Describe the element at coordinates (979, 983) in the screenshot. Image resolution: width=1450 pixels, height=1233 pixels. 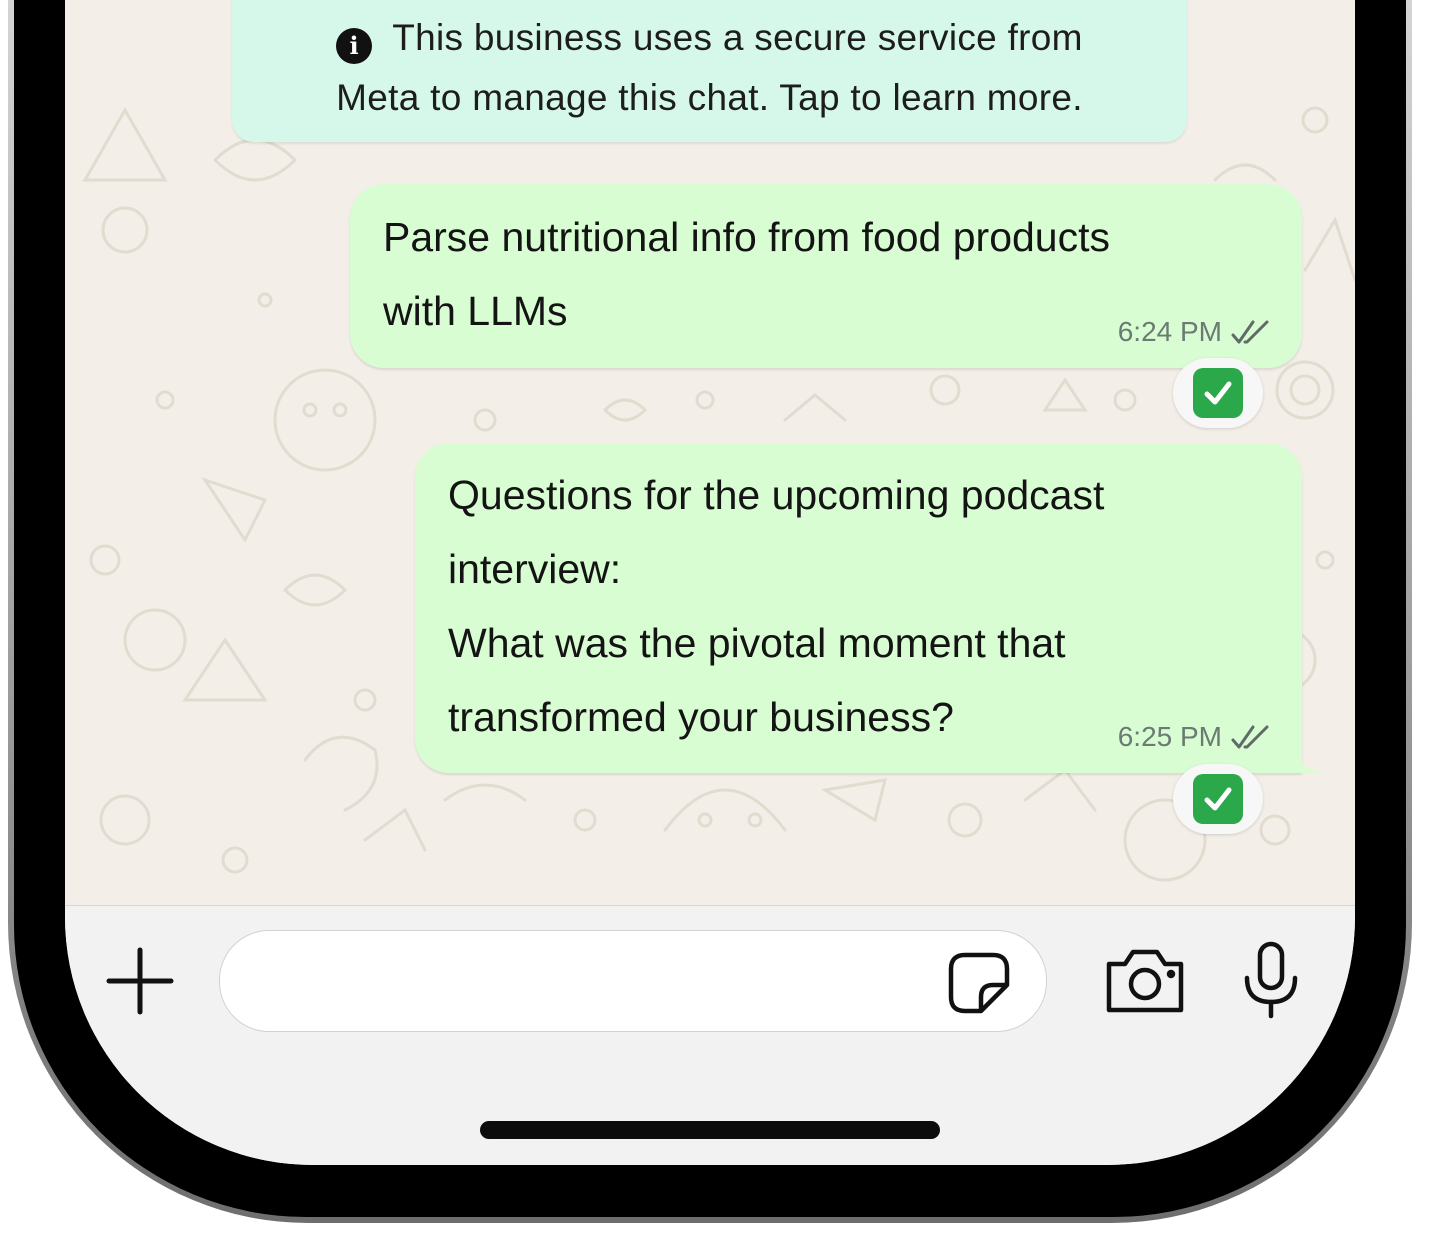
I see `sticker-icon` at that location.